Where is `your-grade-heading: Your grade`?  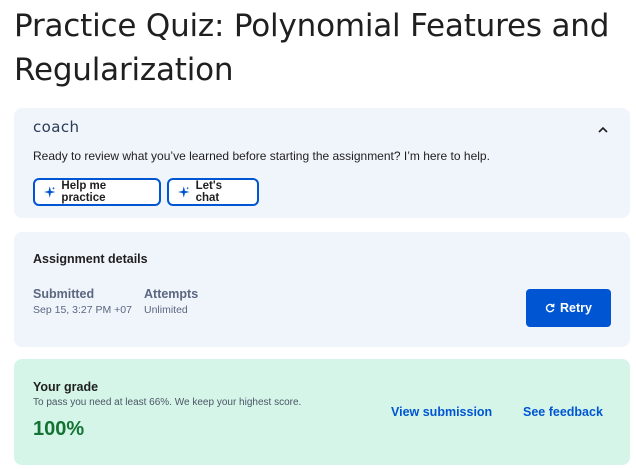 your-grade-heading: Your grade is located at coordinates (66, 387).